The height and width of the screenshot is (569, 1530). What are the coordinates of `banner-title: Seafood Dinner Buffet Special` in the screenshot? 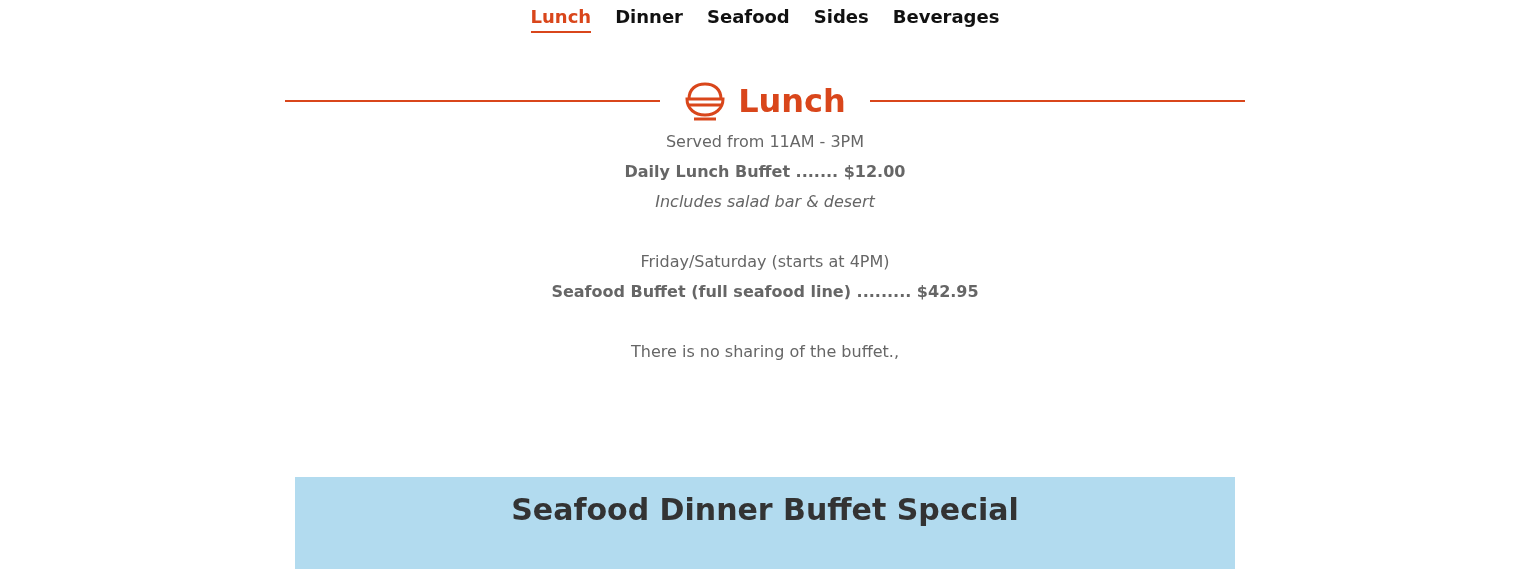 It's located at (765, 510).